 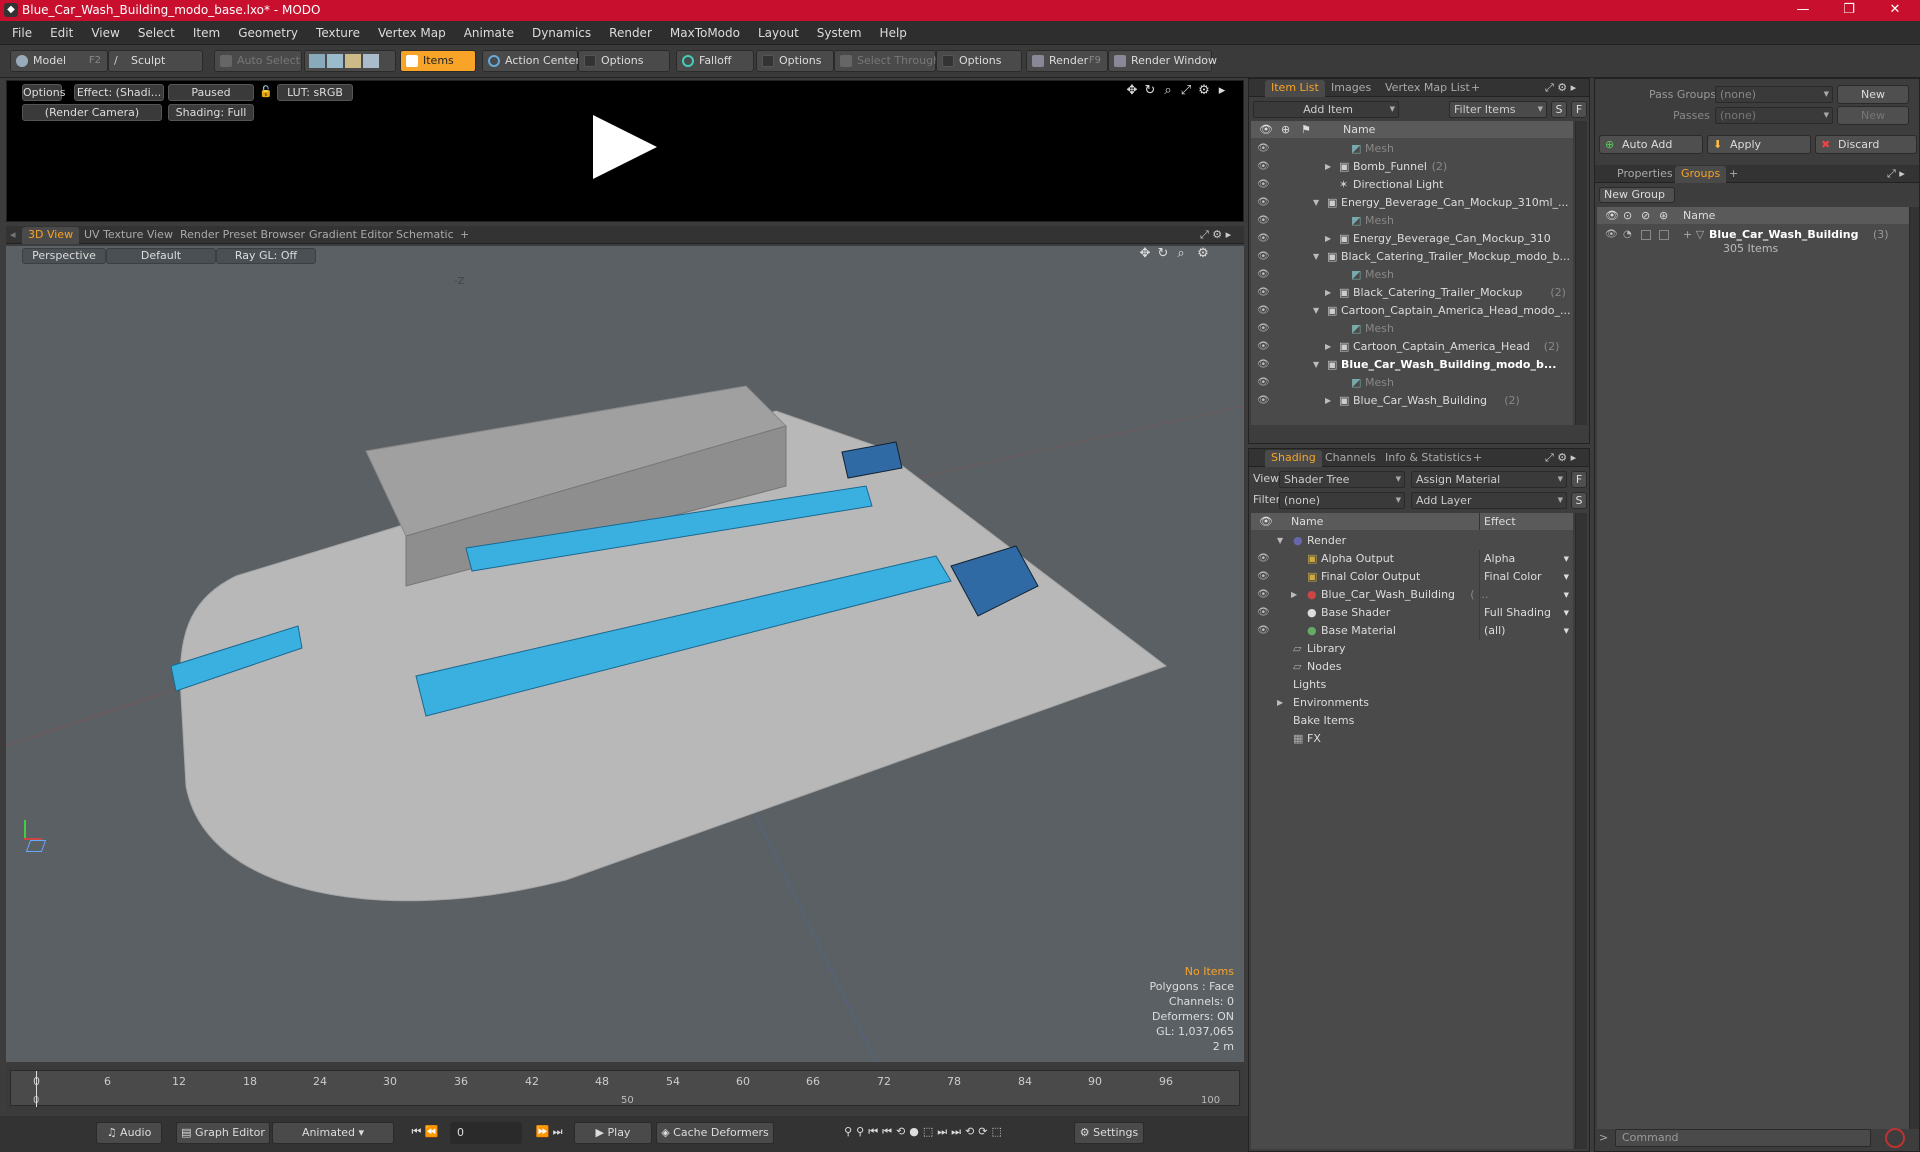 I want to click on select-checkbox, so click(x=1664, y=235).